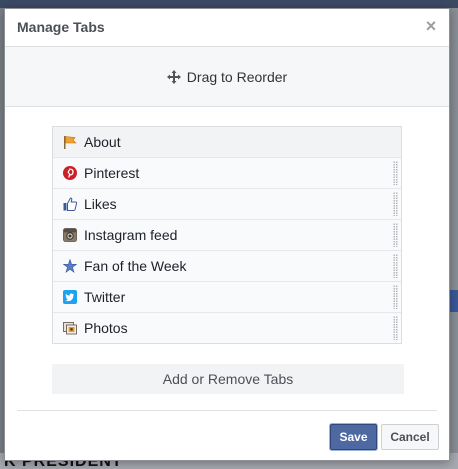  I want to click on dialog-title: Manage Tabs, so click(61, 27).